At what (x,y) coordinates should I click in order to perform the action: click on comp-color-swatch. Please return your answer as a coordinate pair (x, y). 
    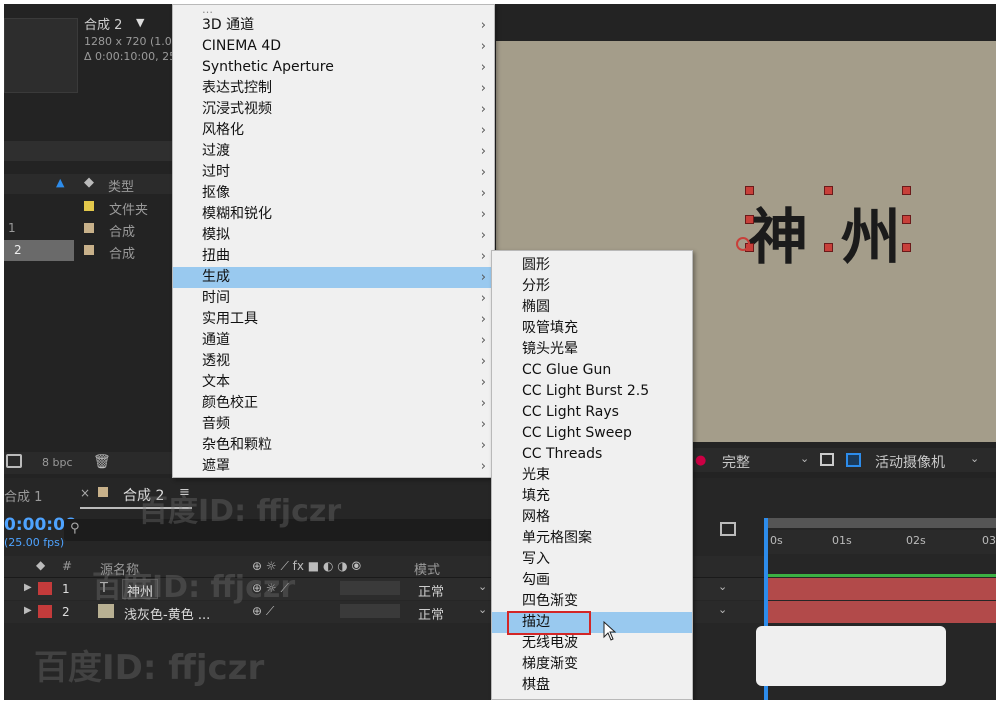
    Looking at the image, I should click on (103, 492).